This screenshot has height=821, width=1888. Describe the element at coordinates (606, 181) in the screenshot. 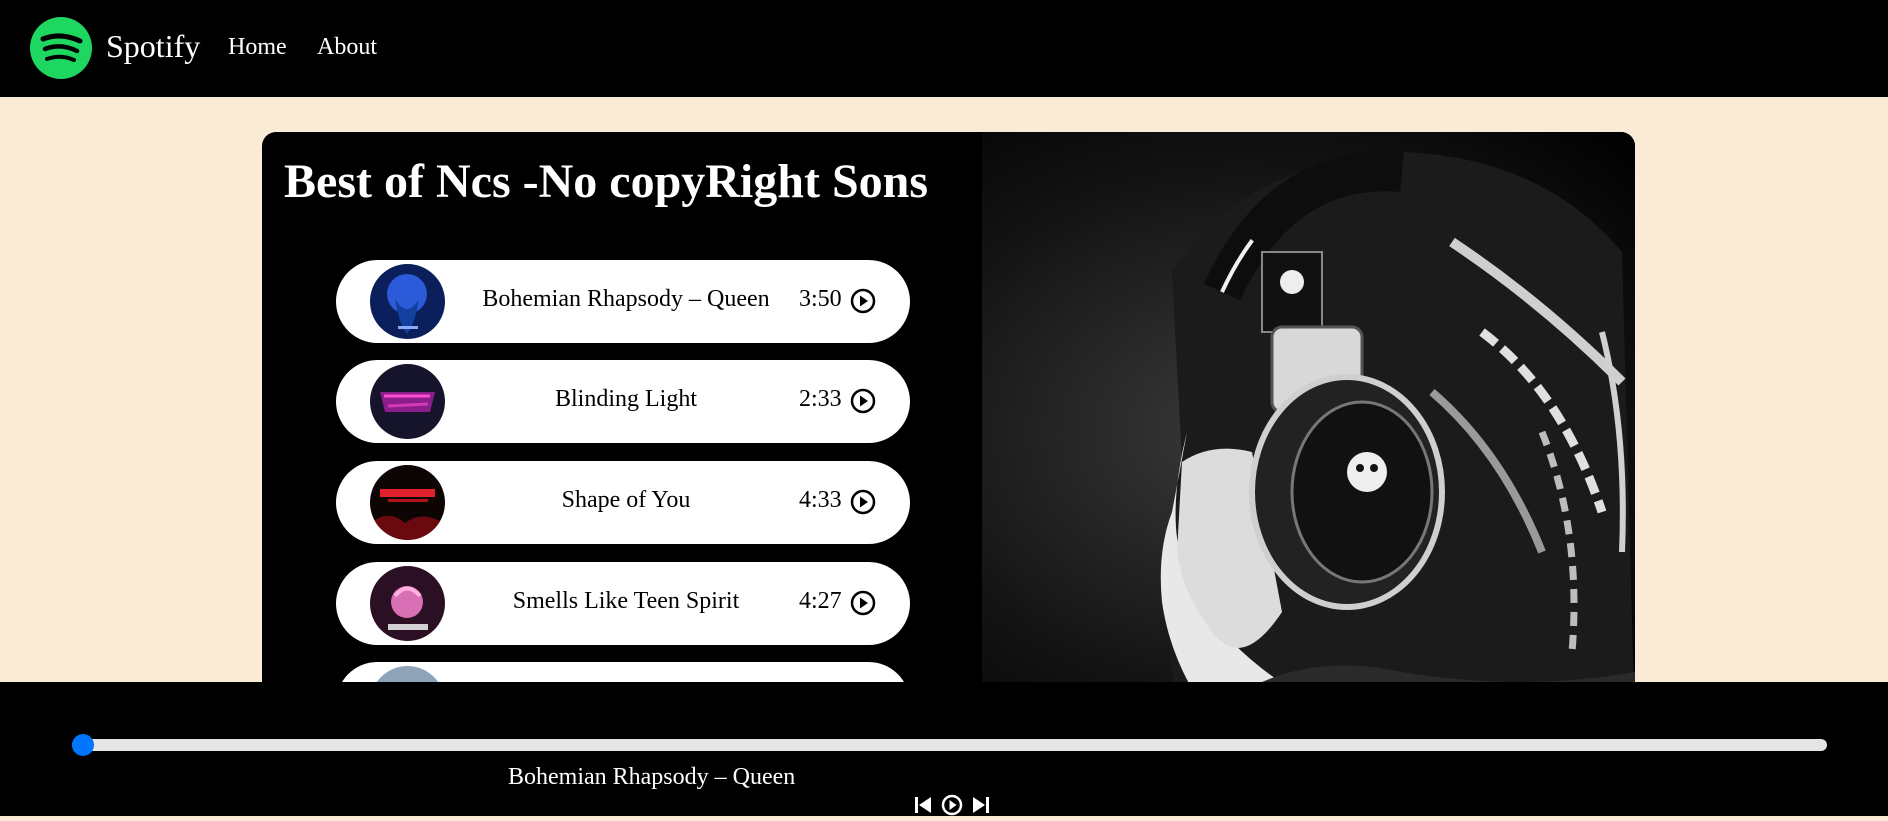

I see `playlist-title: Best of Ncs -No copyRight Sons` at that location.